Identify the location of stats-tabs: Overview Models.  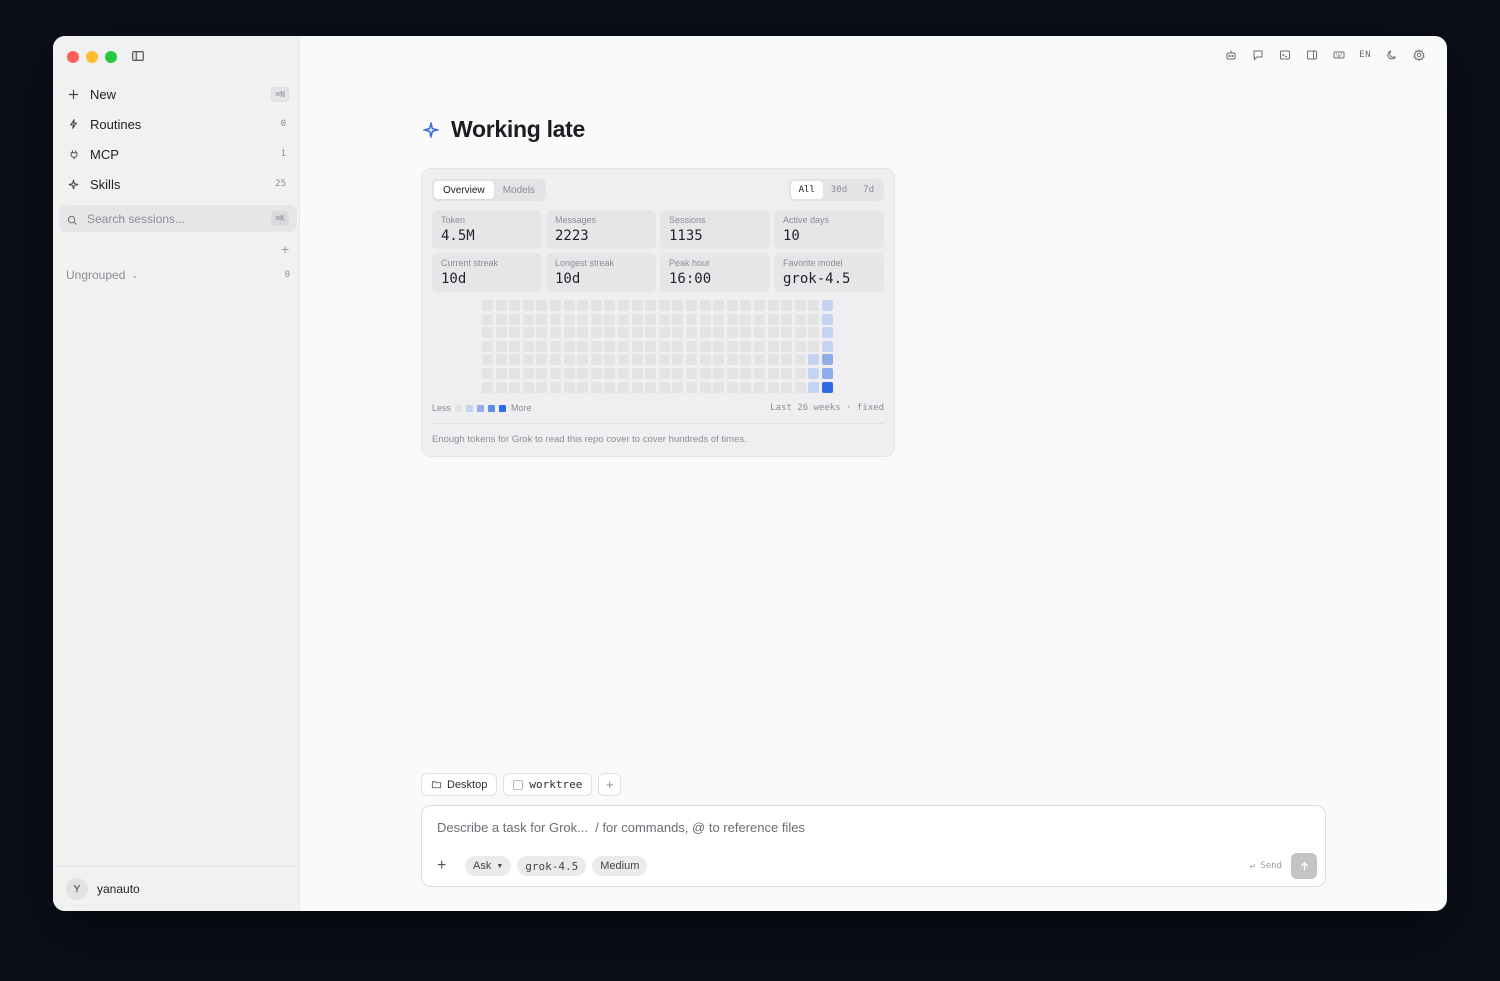
(489, 190).